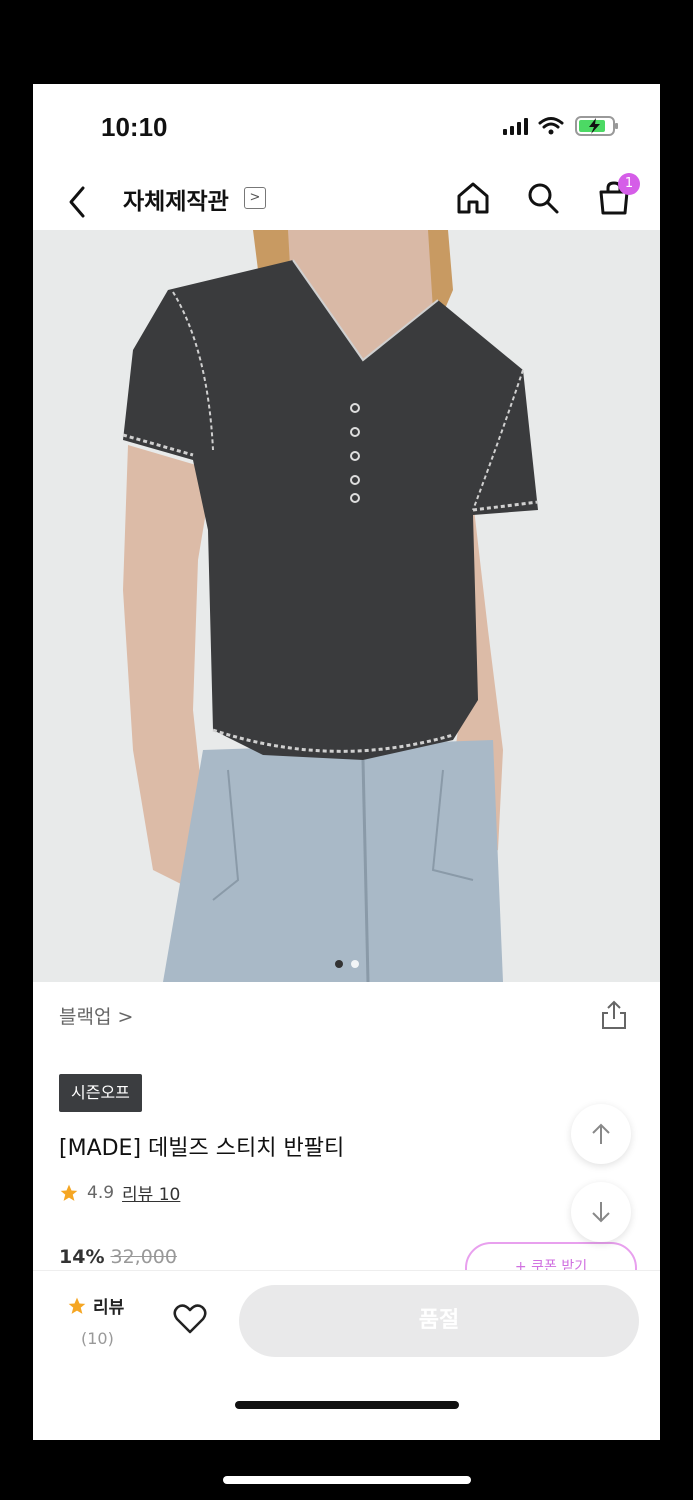 The height and width of the screenshot is (1500, 693). I want to click on share-icon, so click(614, 1015).